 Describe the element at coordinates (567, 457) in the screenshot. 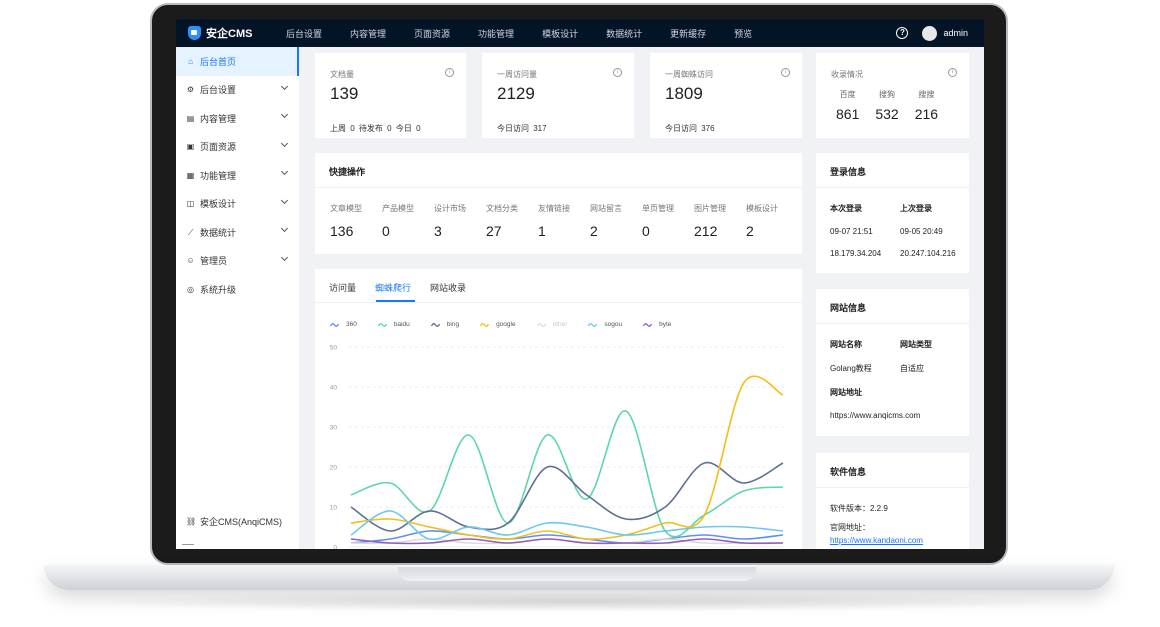

I see `series-line-google` at that location.